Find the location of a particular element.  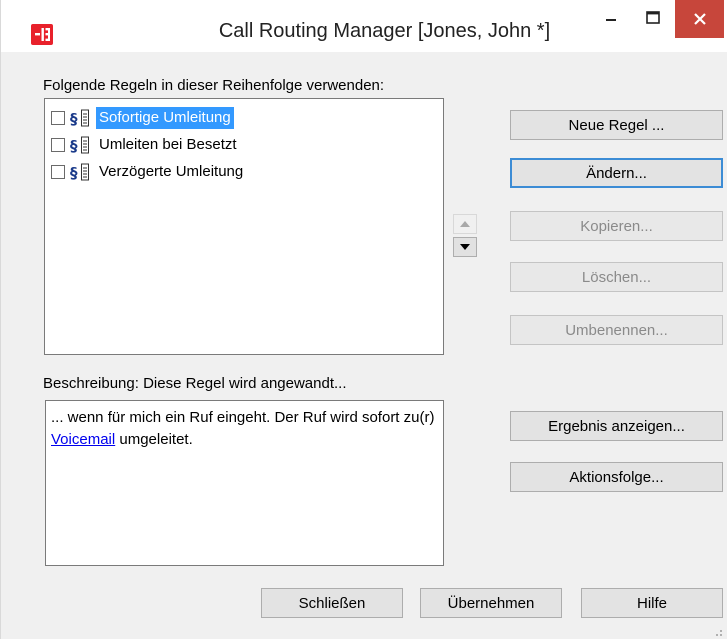

voicemail-link: Voicemail is located at coordinates (83, 439).